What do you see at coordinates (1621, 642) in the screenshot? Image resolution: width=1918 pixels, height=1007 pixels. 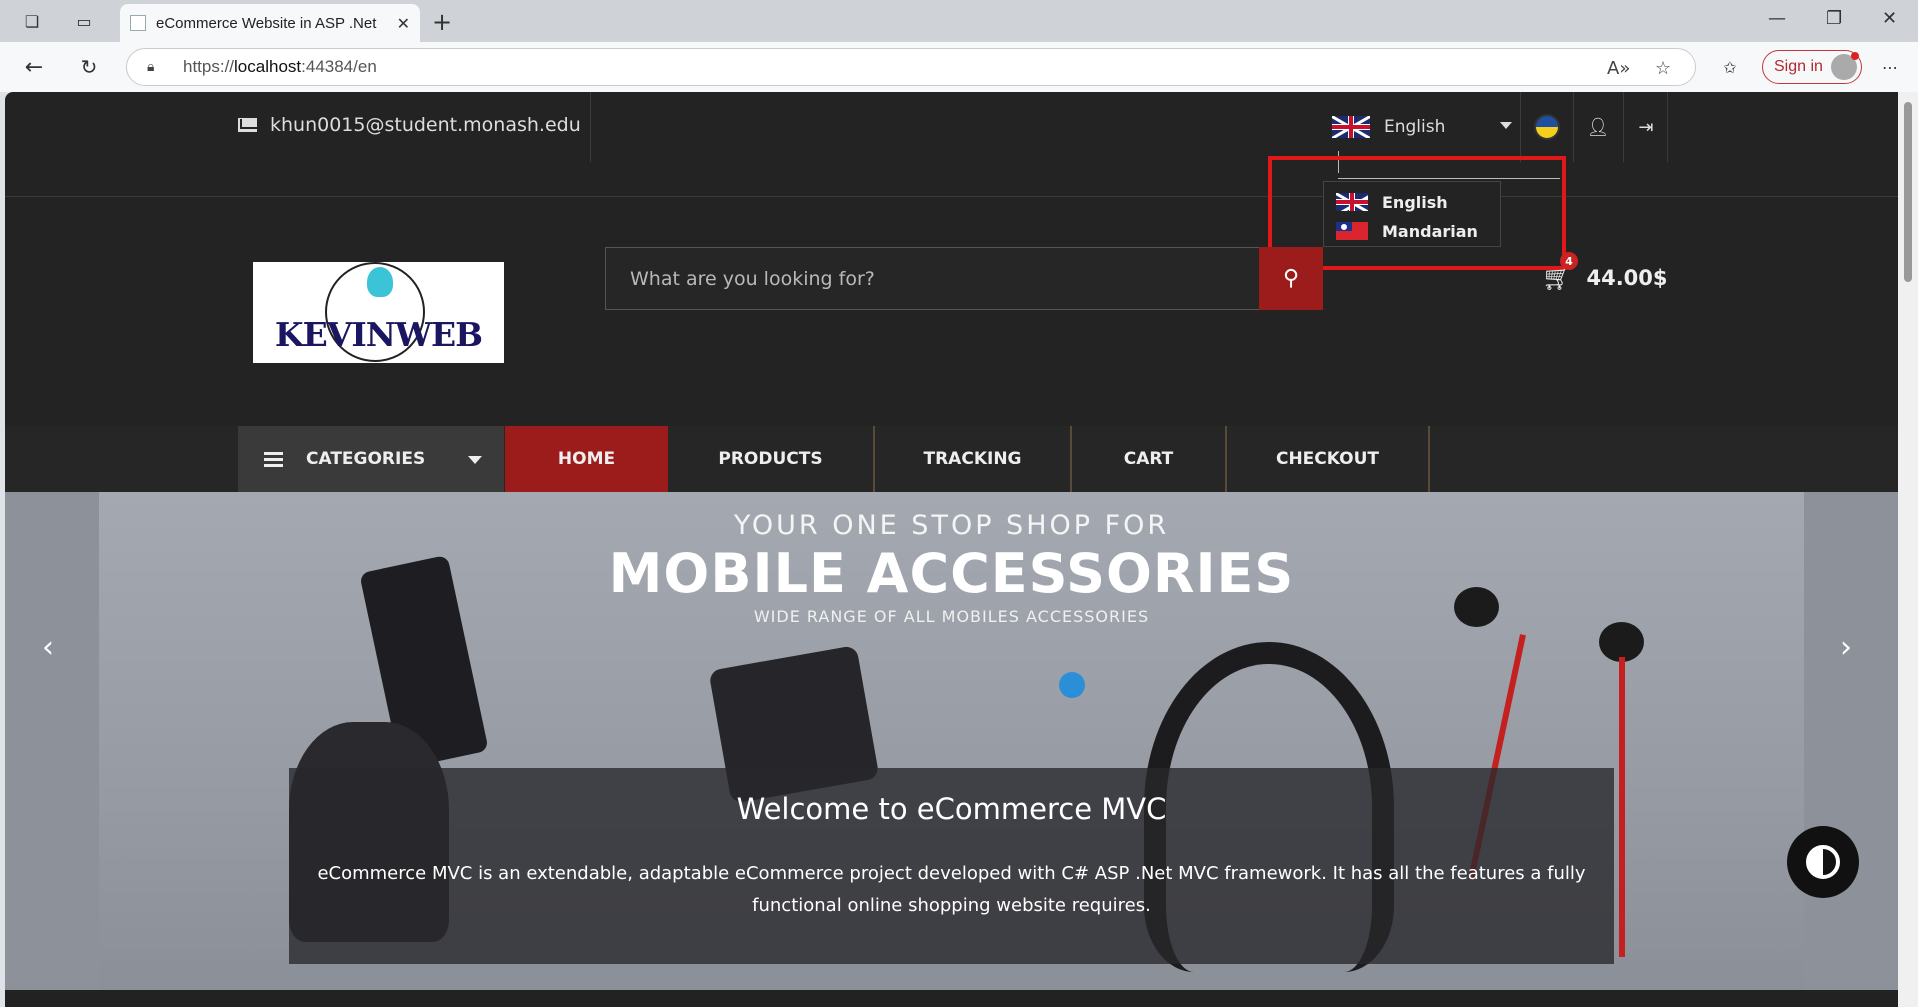 I see `red-earphone-right-image` at bounding box center [1621, 642].